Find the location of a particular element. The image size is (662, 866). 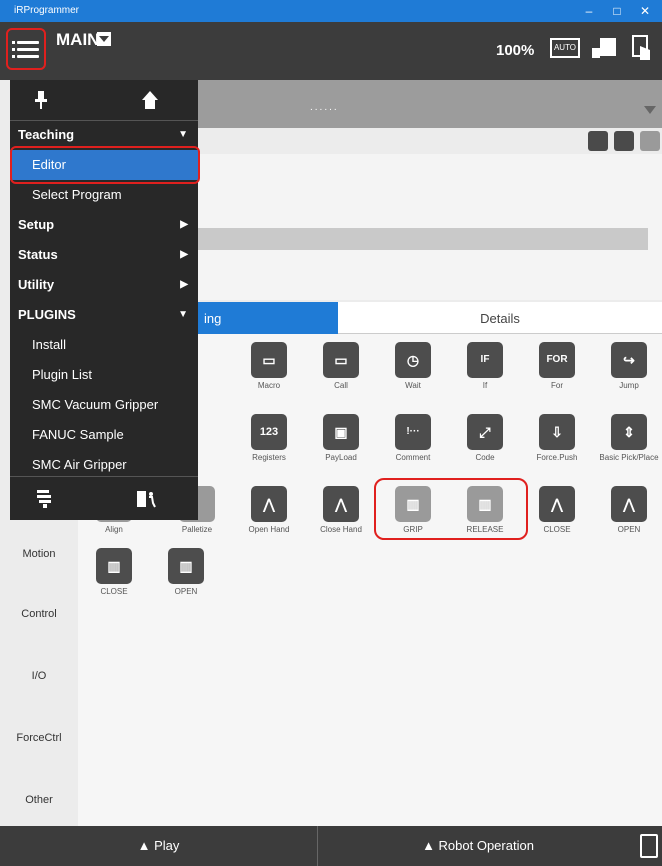

close-hand-instruction: ⋀ Close Hand is located at coordinates (341, 510).